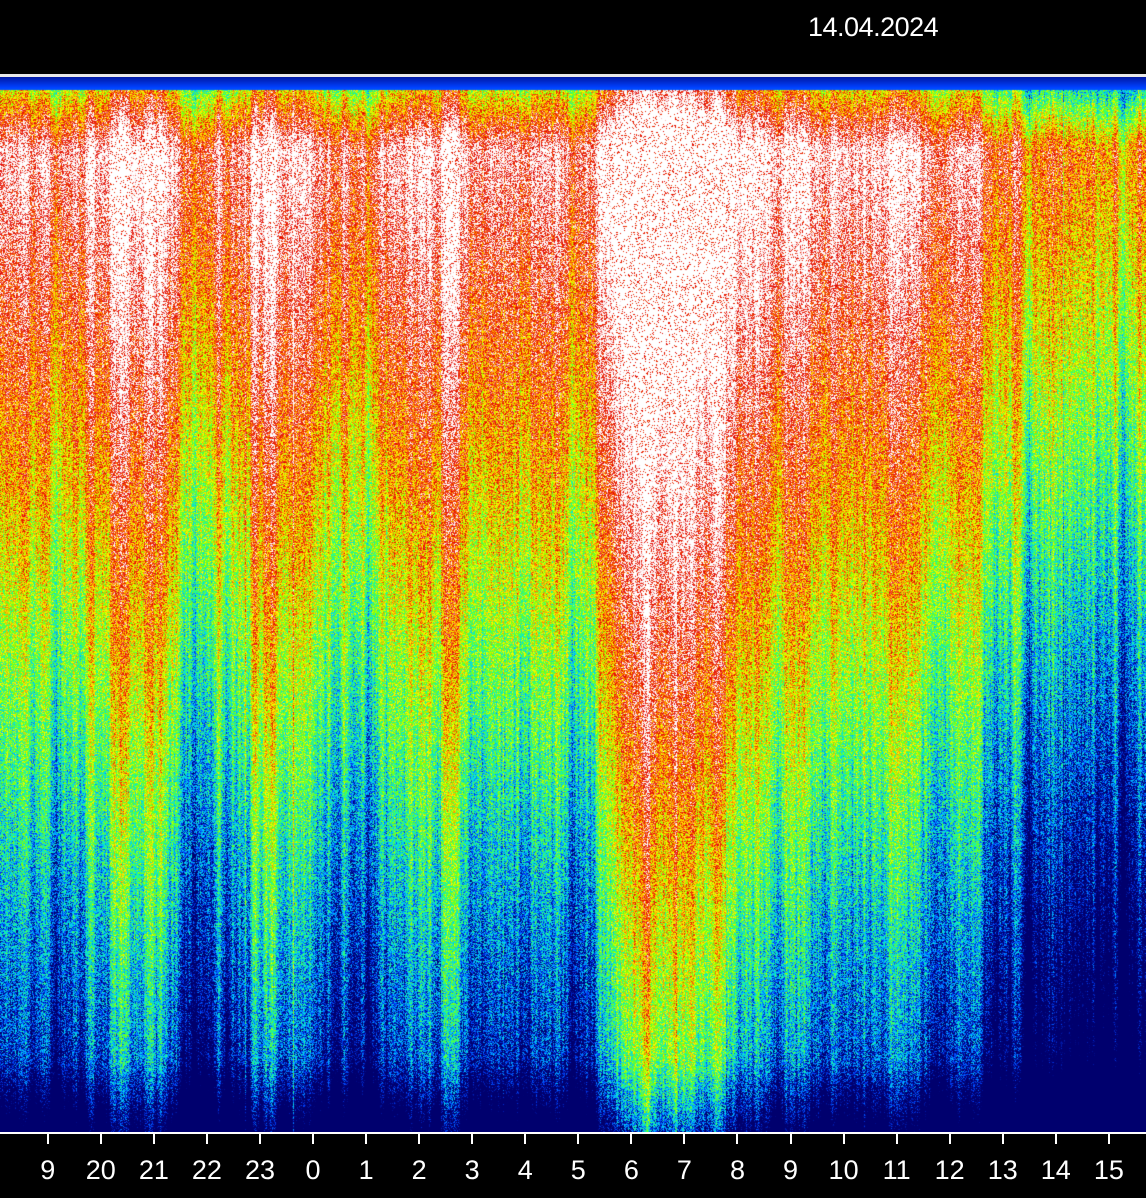 The width and height of the screenshot is (1146, 1198). Describe the element at coordinates (419, 1170) in the screenshot. I see `x-tick-label: 2` at that location.